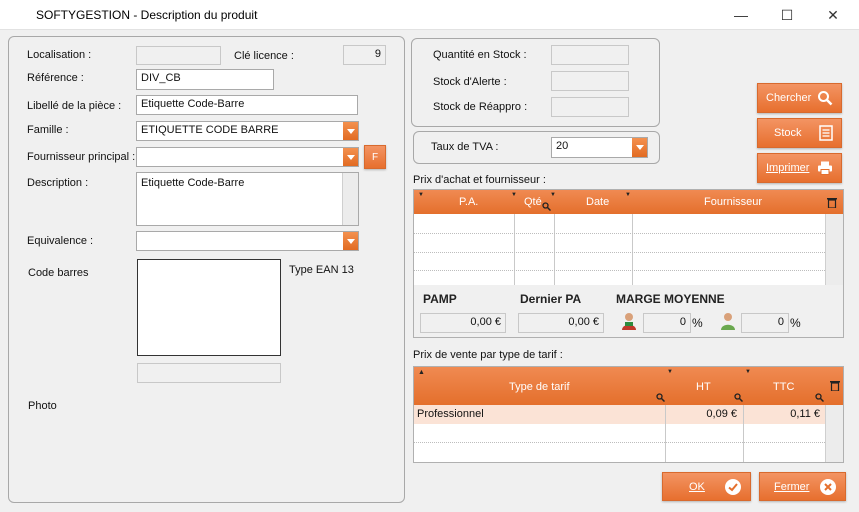 This screenshot has height=512, width=859. I want to click on reference-label: Référence :, so click(55, 78).